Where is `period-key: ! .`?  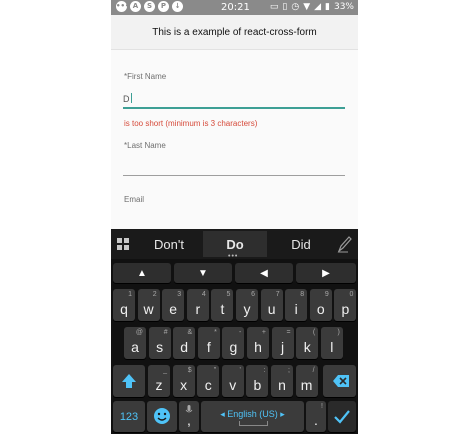
period-key: ! . is located at coordinates (316, 416).